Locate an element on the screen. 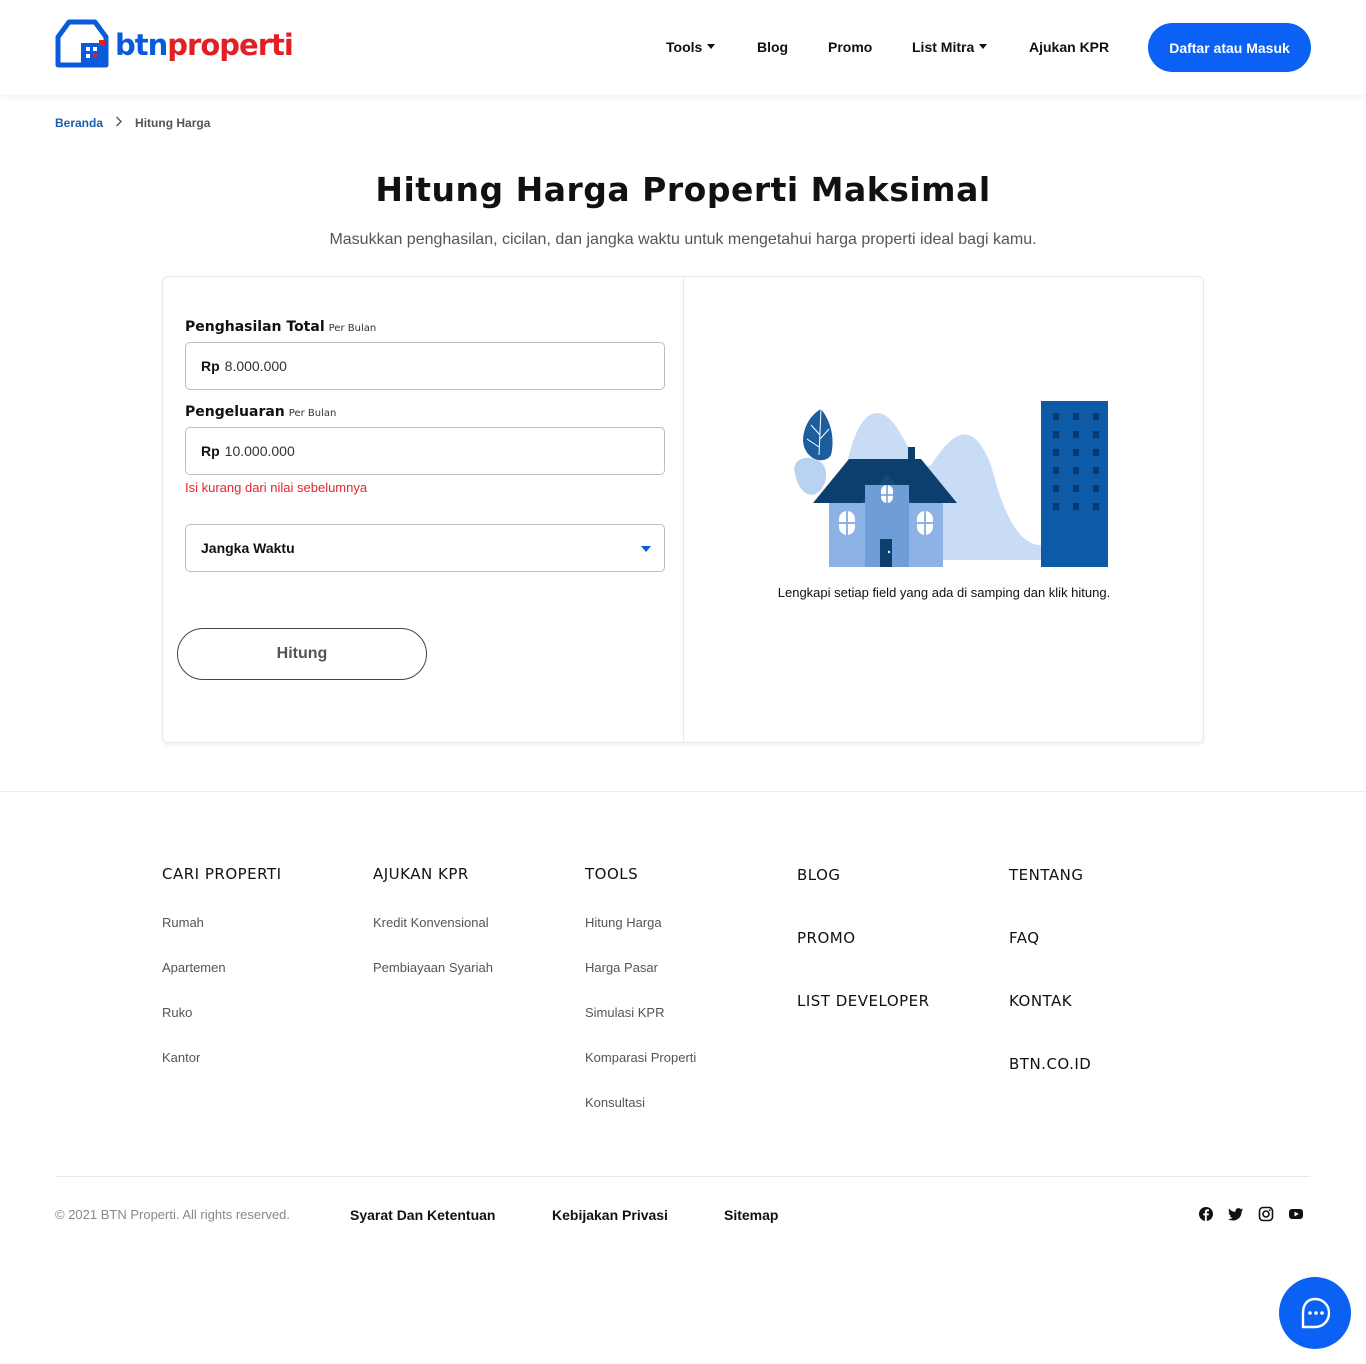 This screenshot has height=1364, width=1366. footer-link-faq: FAQ is located at coordinates (1024, 938).